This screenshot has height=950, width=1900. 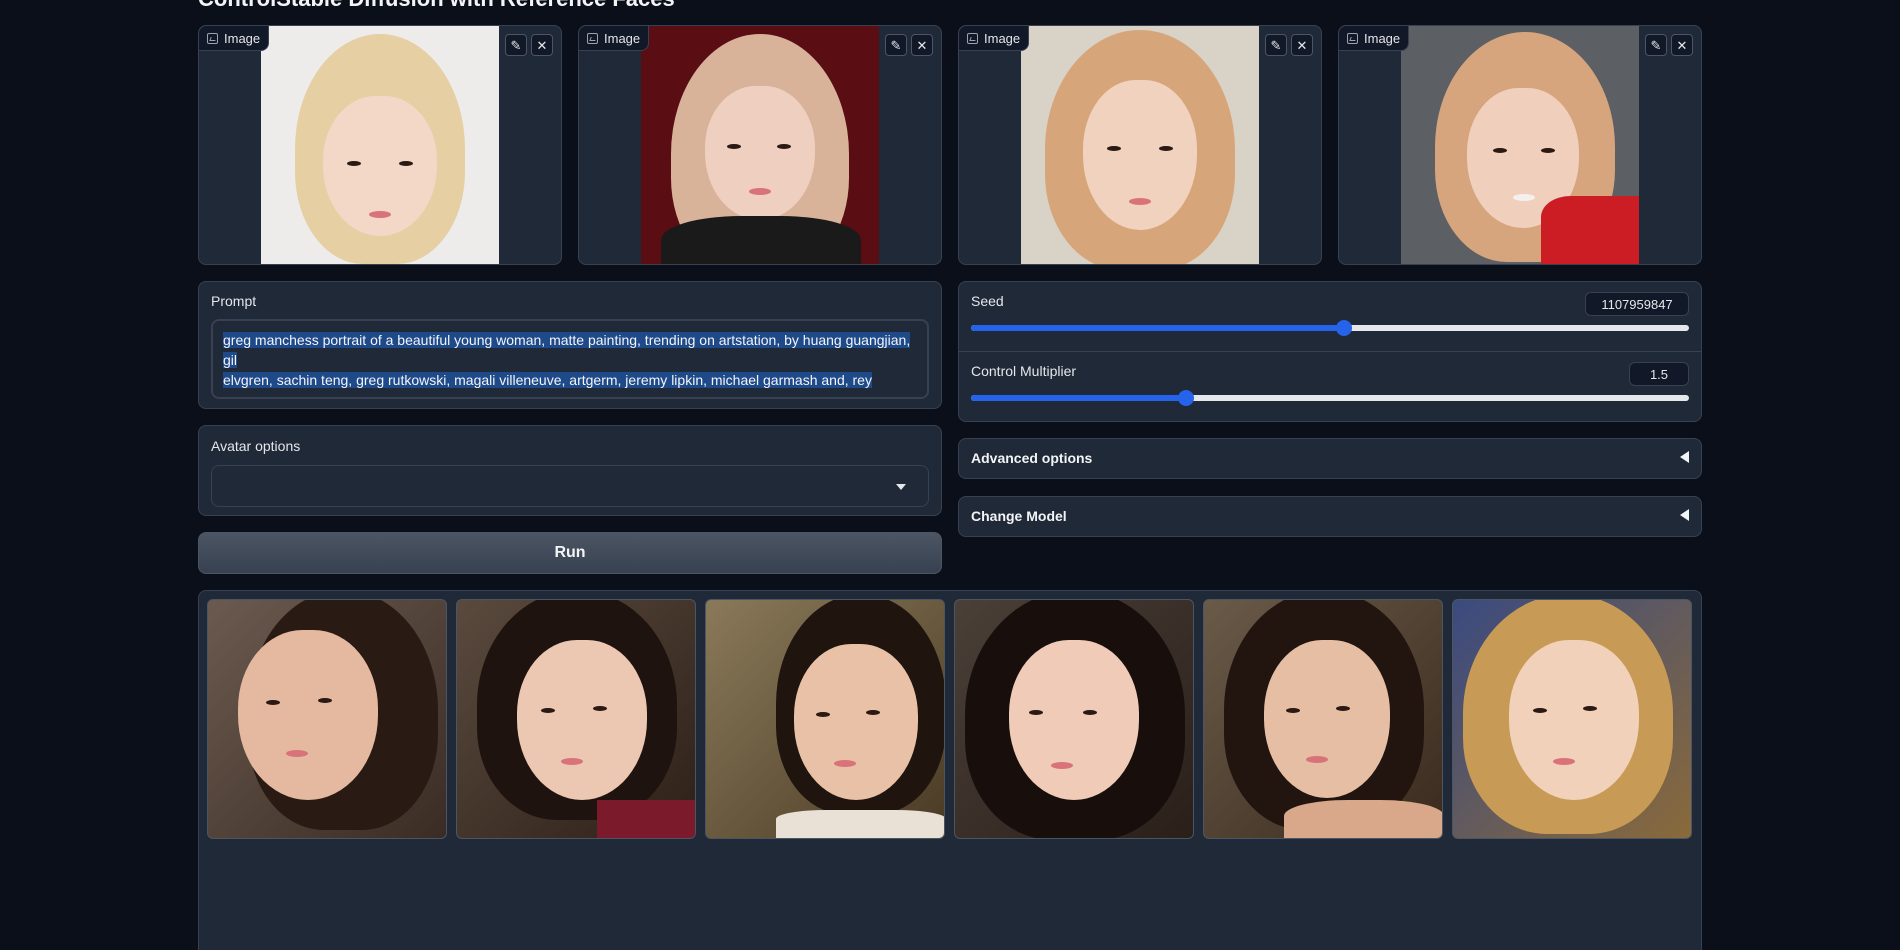 What do you see at coordinates (1024, 371) in the screenshot?
I see `control-multiplier-label: Control Multiplier` at bounding box center [1024, 371].